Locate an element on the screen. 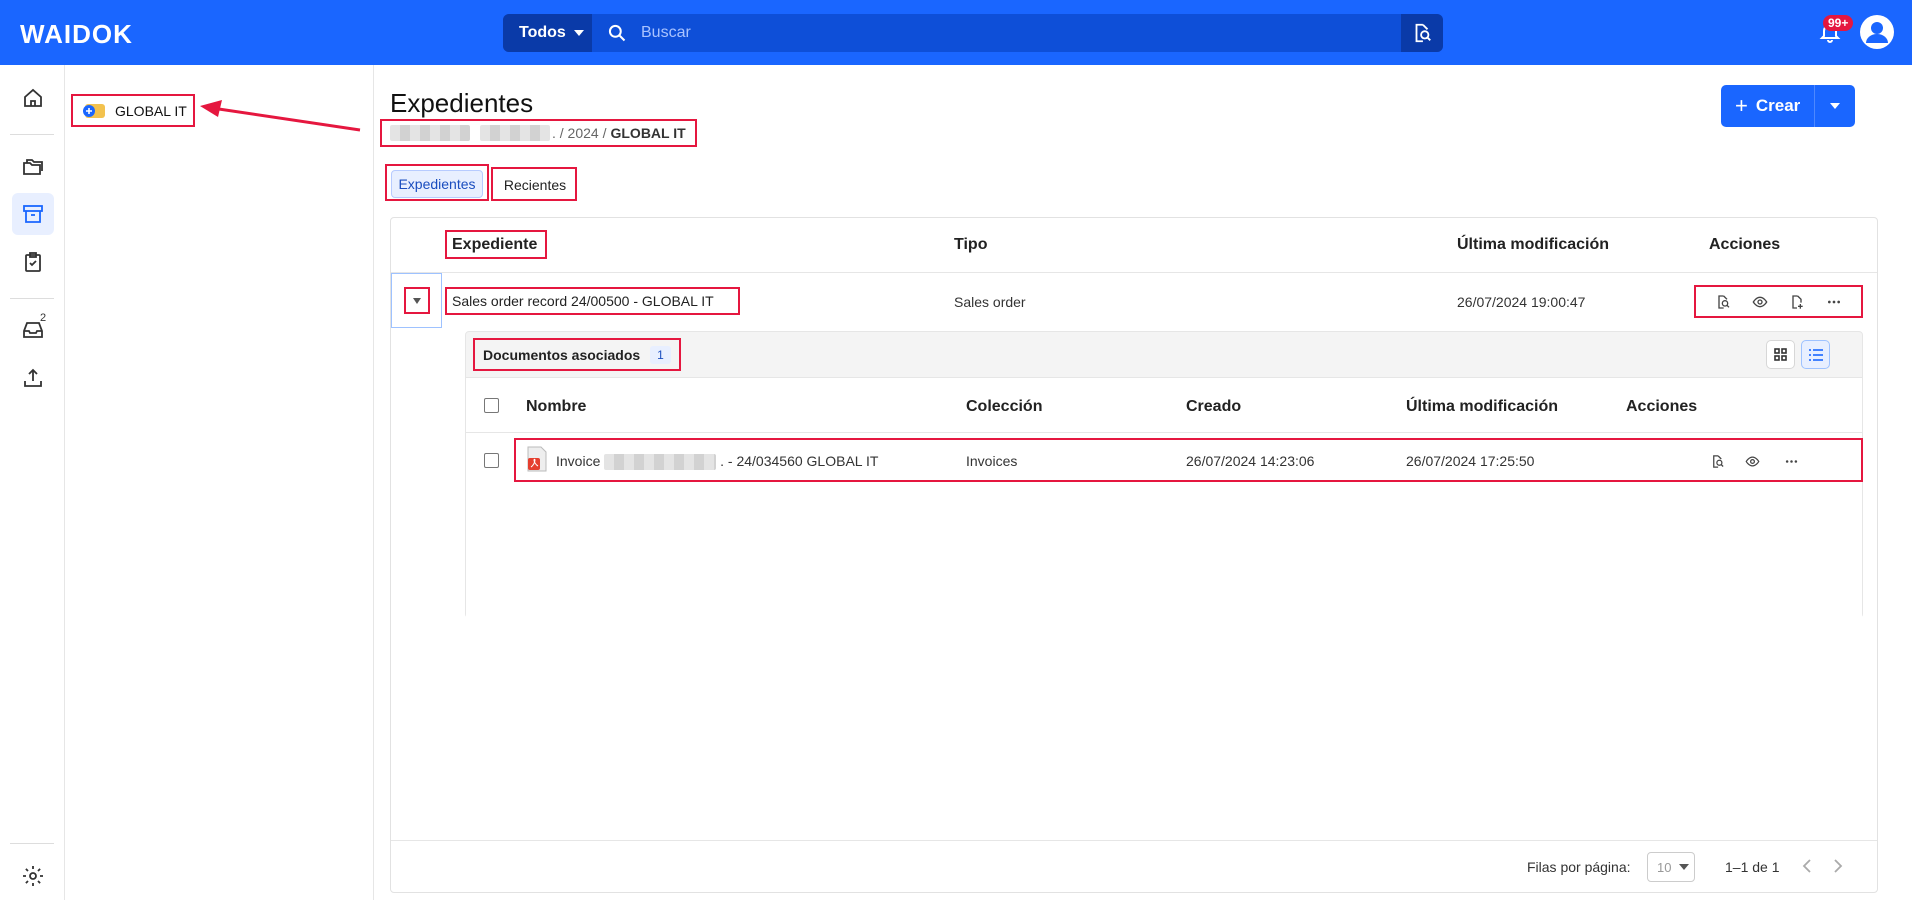 This screenshot has width=1912, height=900. expediente-modified: 26/07/2024 19:00:47 is located at coordinates (1521, 302).